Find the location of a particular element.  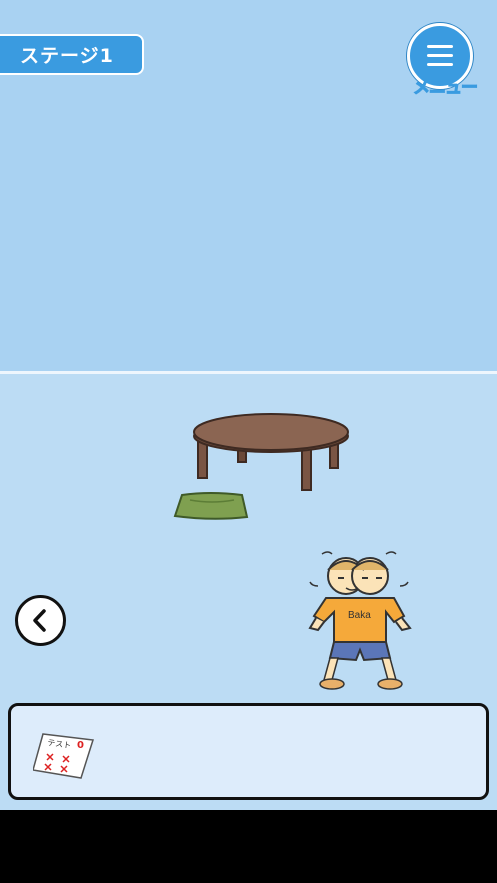

inventory-slot-1: テスト 0 is located at coordinates (64, 754).